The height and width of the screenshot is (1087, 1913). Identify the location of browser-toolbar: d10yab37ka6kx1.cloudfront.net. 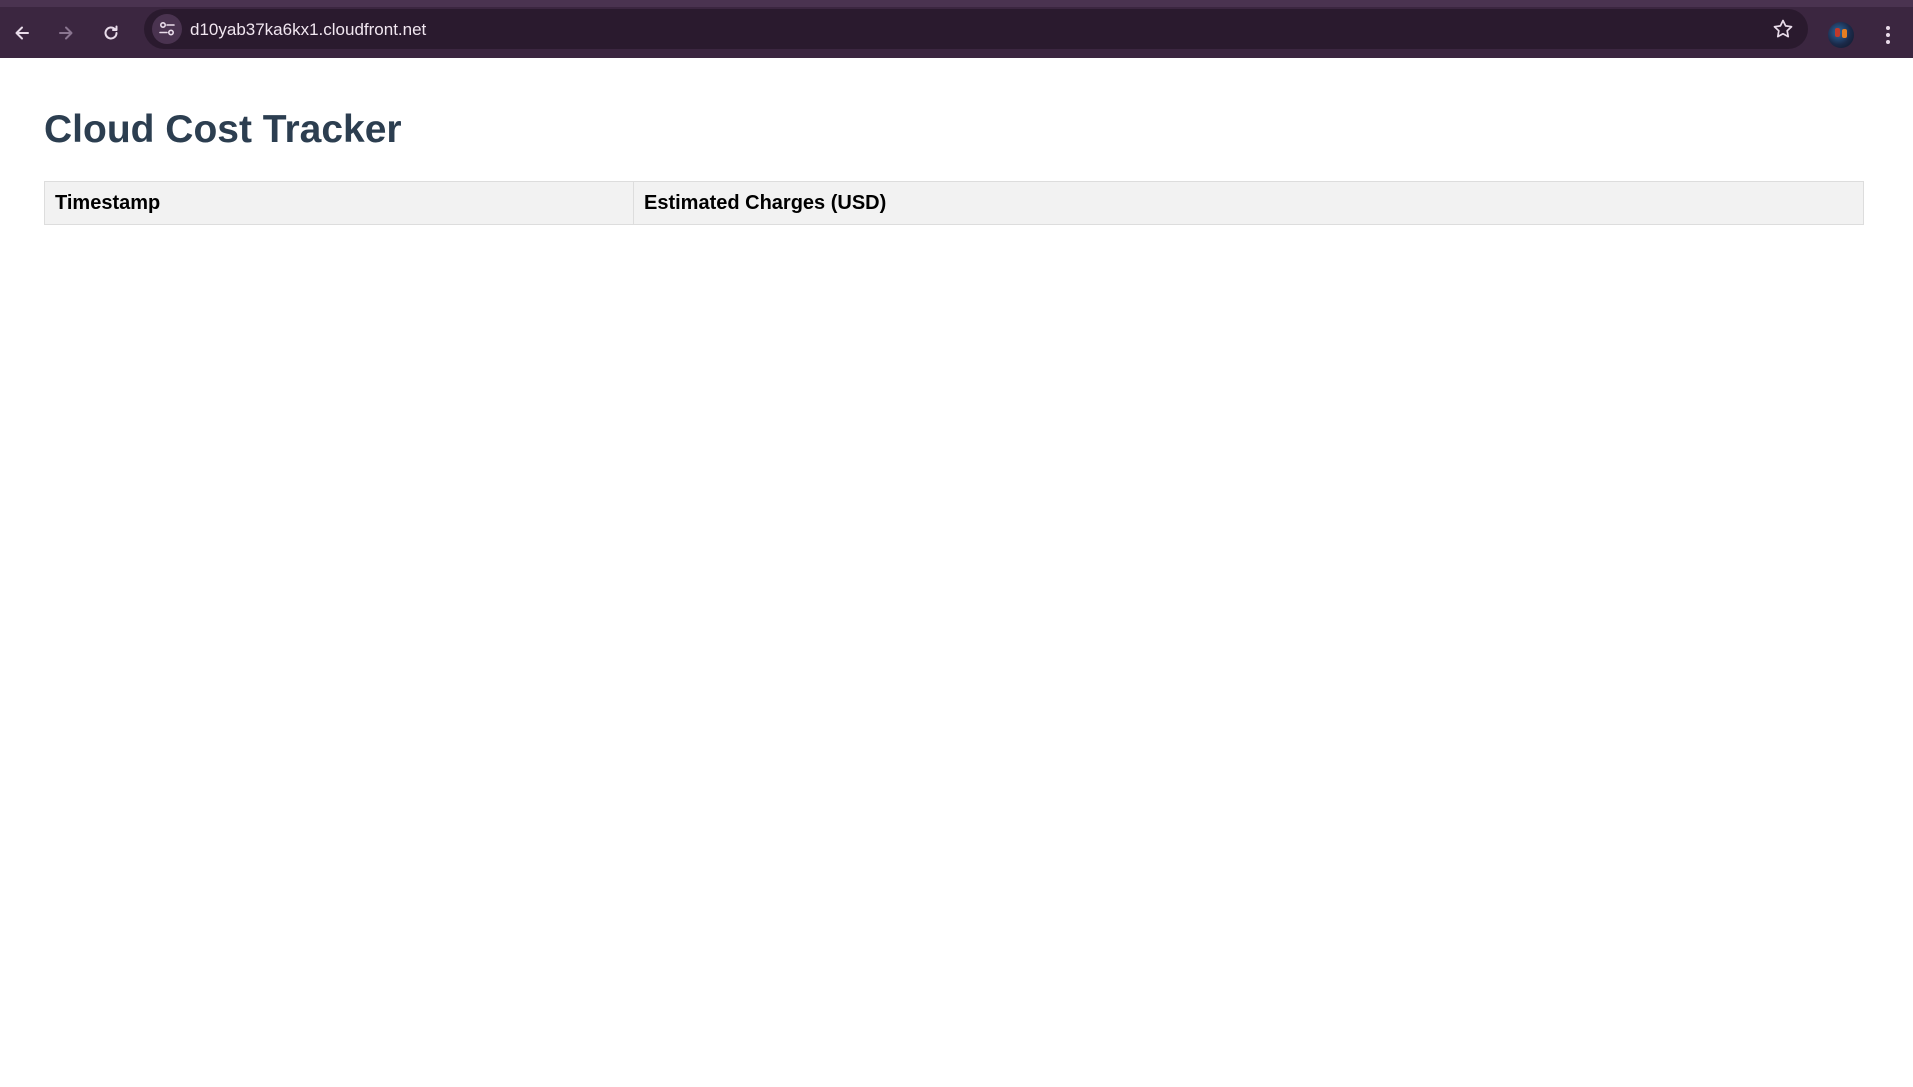
(956, 29).